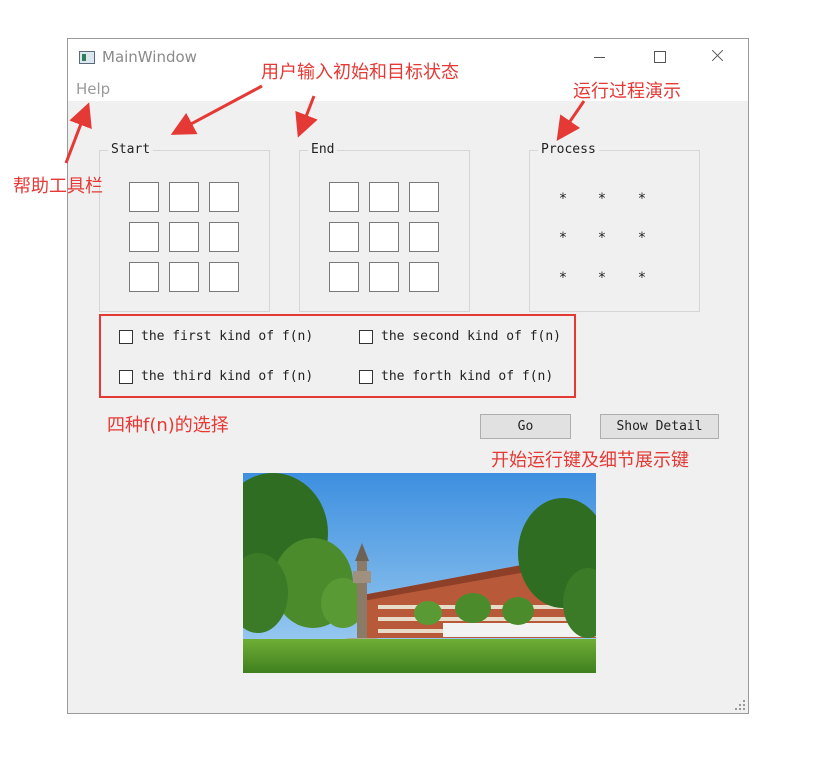 The height and width of the screenshot is (768, 831). Describe the element at coordinates (58, 186) in the screenshot. I see `annotation-help-toolbar: 帮助工具栏` at that location.